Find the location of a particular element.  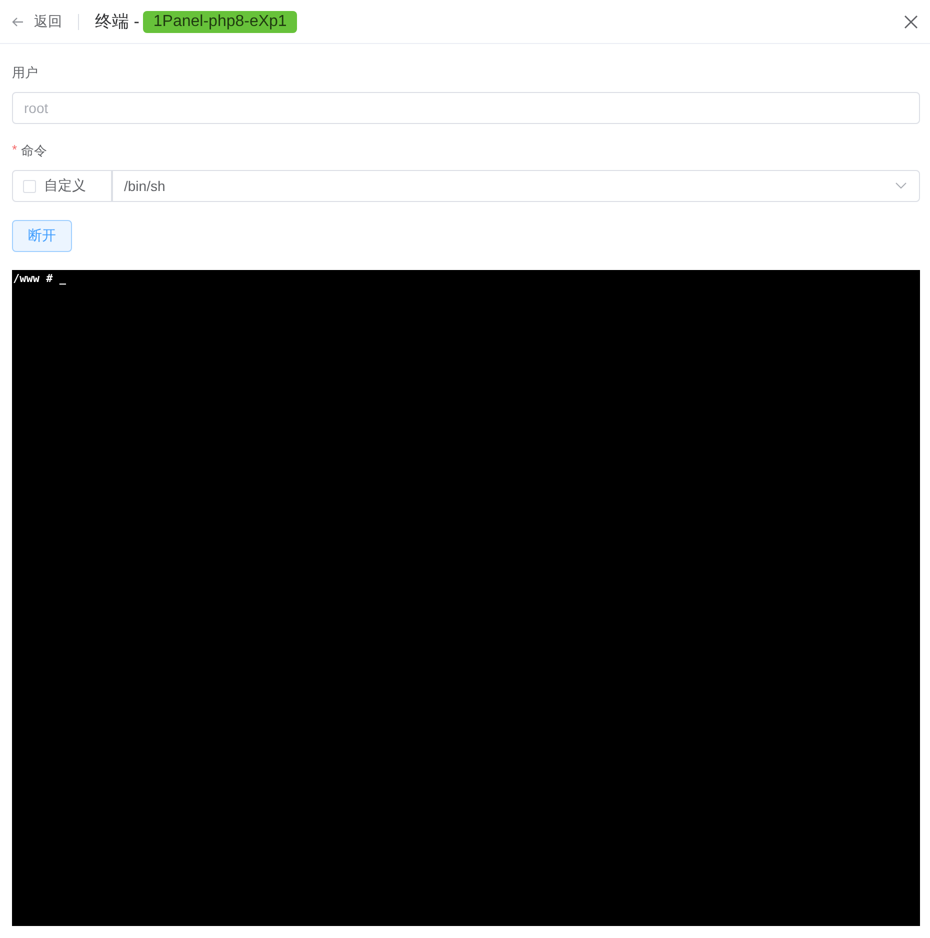

close-button is located at coordinates (911, 21).